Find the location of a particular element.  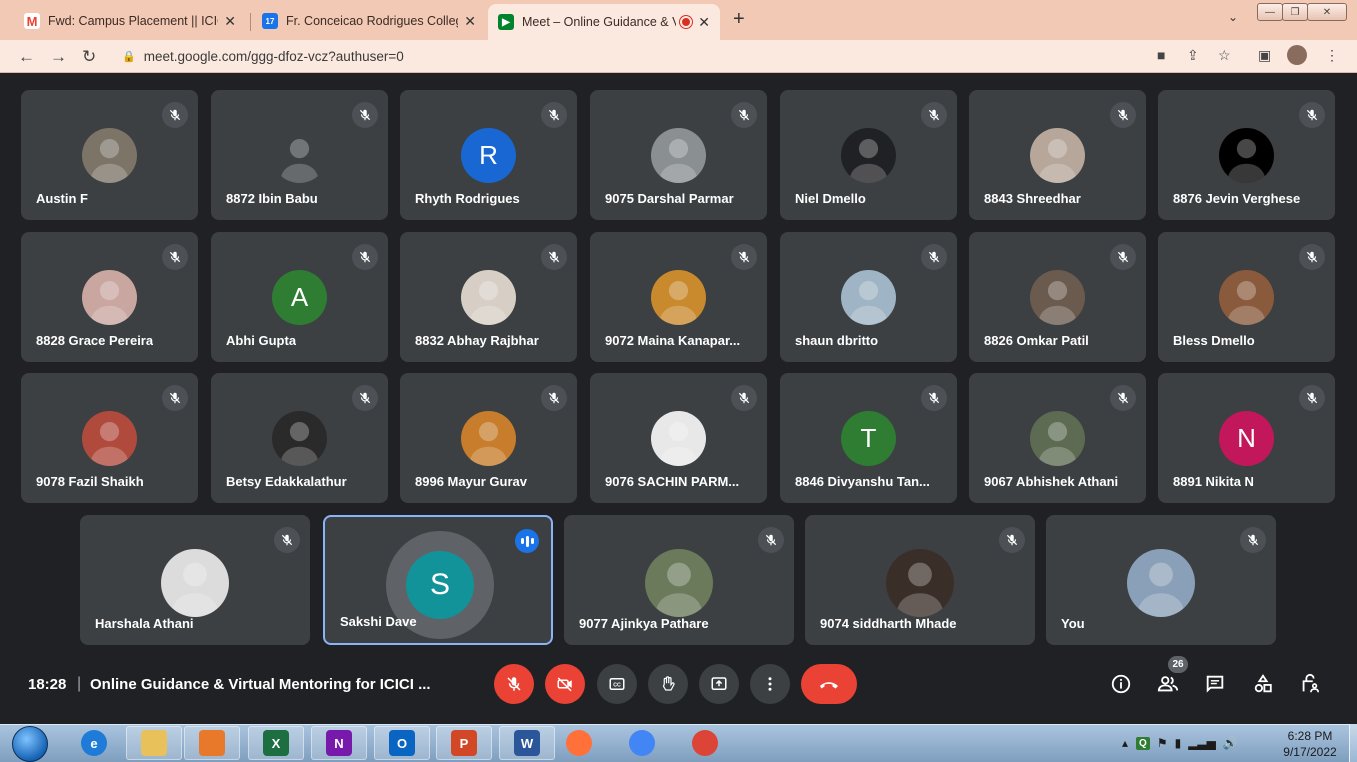

qbittorrent-icon: Q is located at coordinates (1143, 743).